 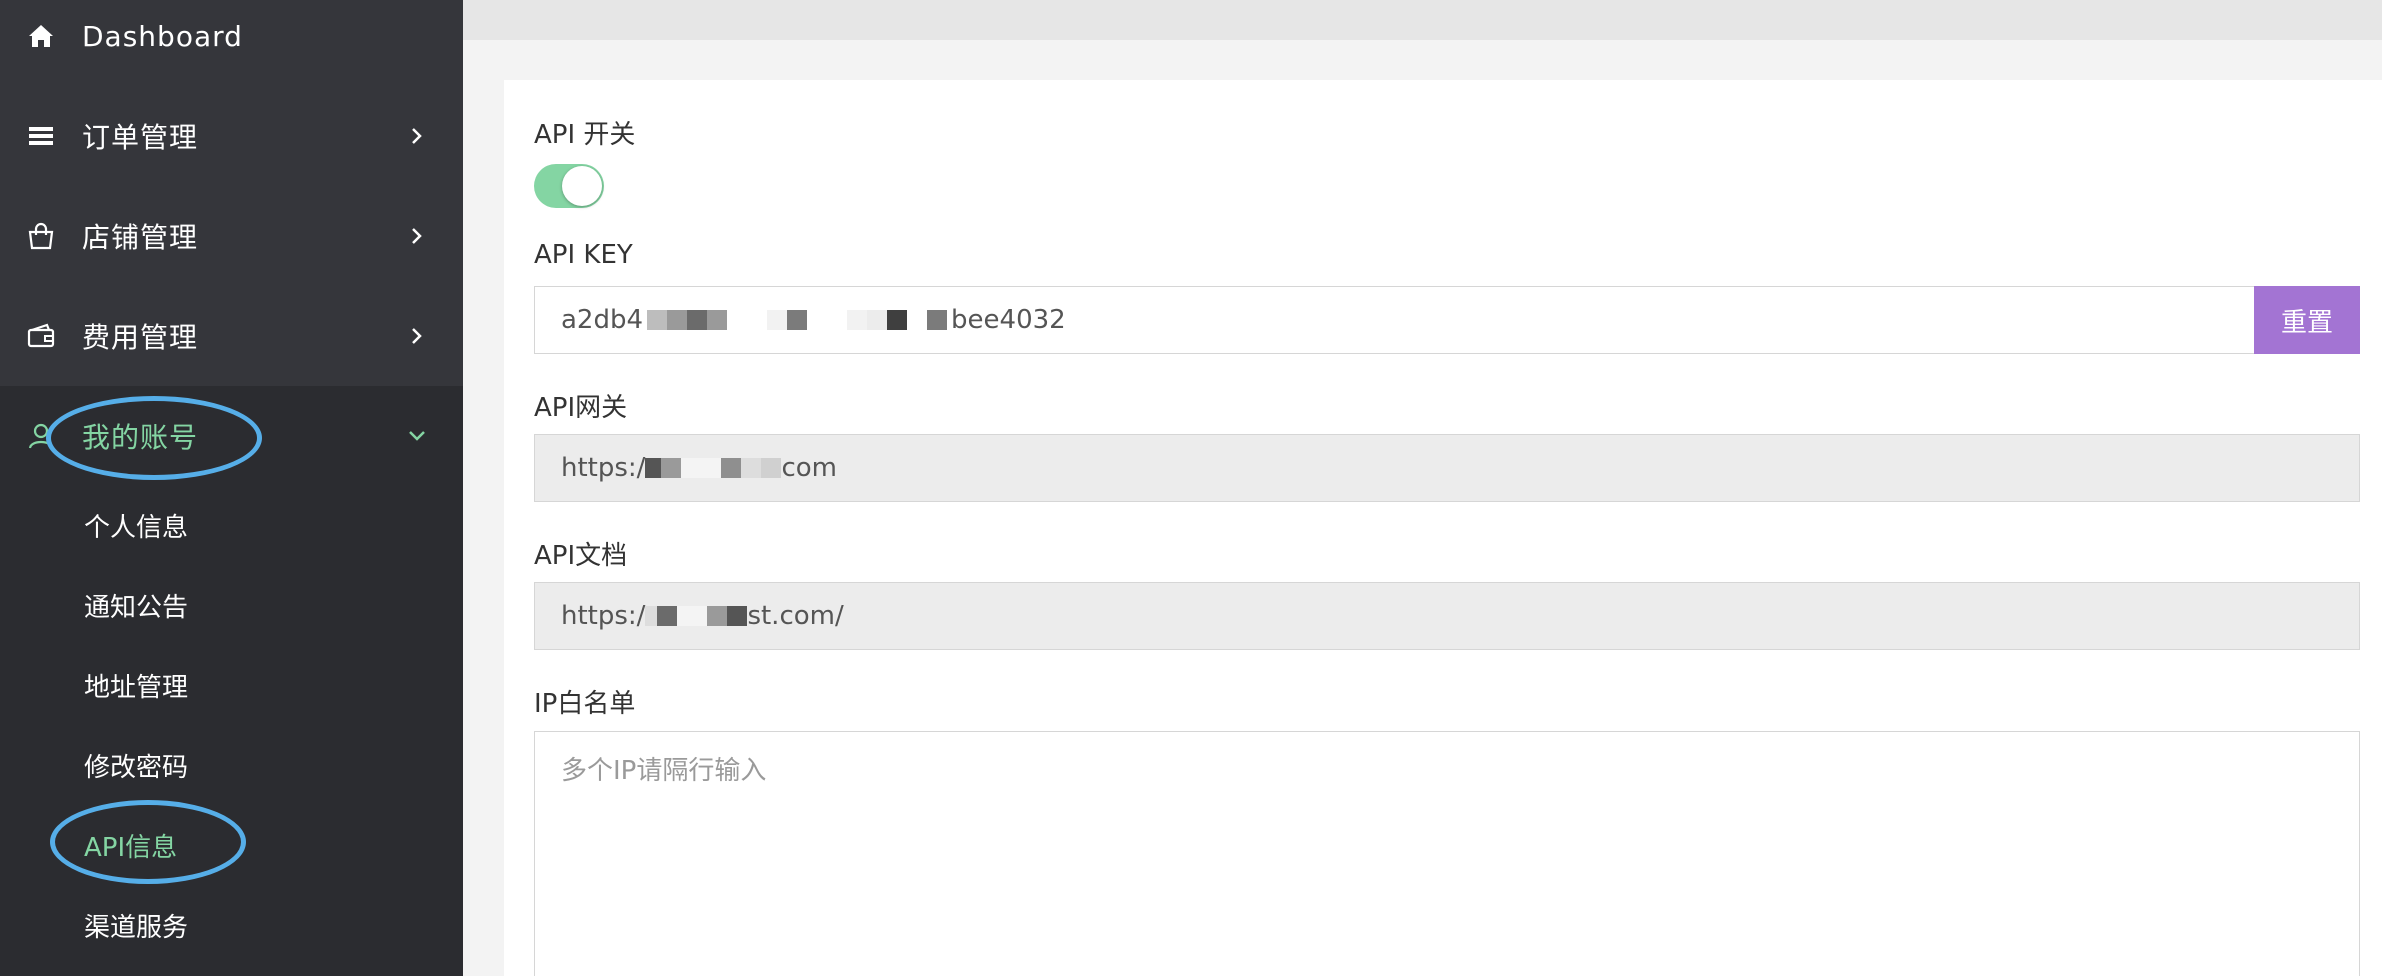 I want to click on sidebar-subitem-api-info: API信息, so click(x=231, y=845).